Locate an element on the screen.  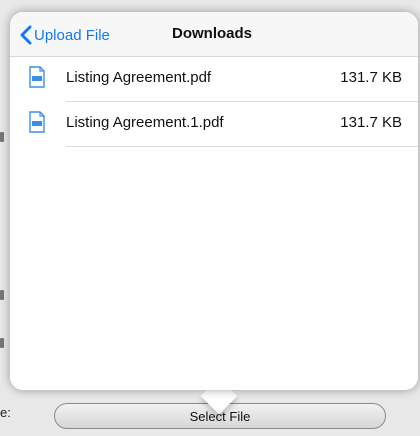
page-title: Downloads is located at coordinates (212, 33).